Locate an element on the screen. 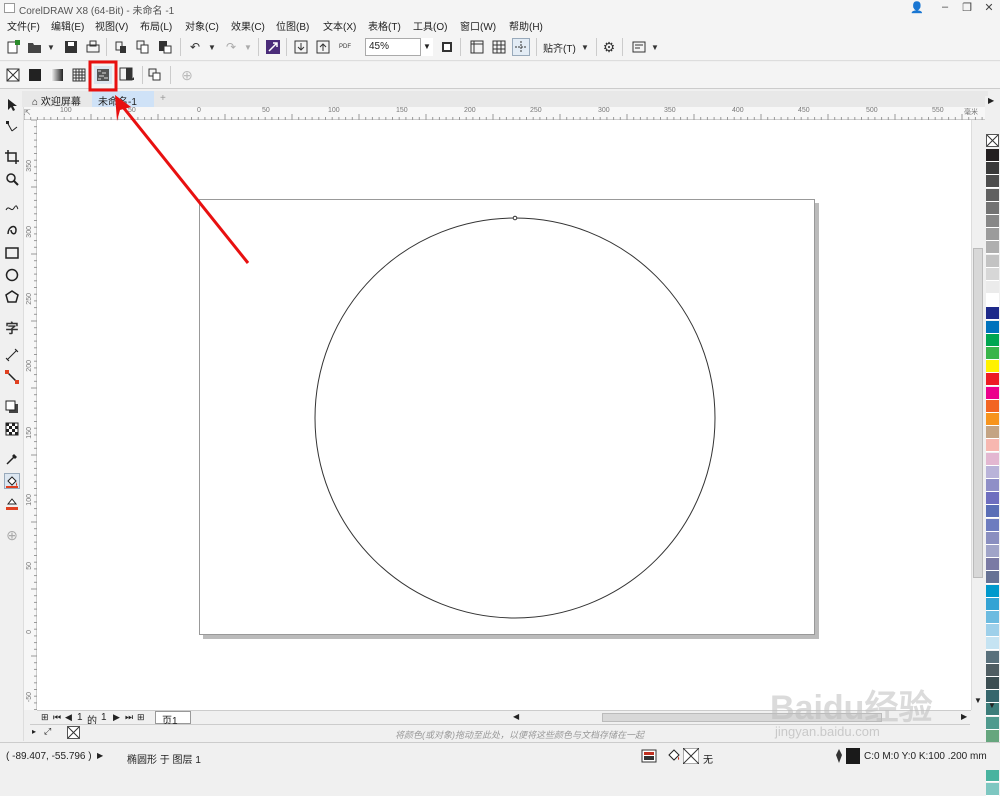 The width and height of the screenshot is (1000, 796). undo-icon: ↶ is located at coordinates (195, 47).